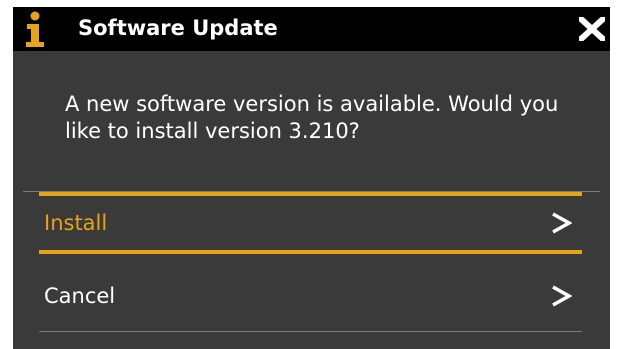 Image resolution: width=623 pixels, height=349 pixels. Describe the element at coordinates (178, 28) in the screenshot. I see `dialog-title: Software Update` at that location.